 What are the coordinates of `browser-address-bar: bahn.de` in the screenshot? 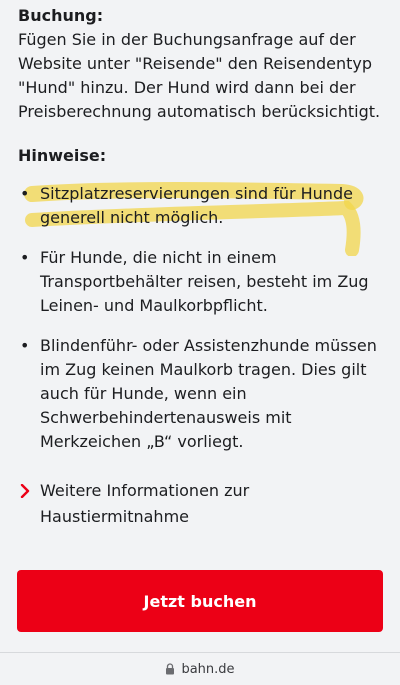 It's located at (200, 668).